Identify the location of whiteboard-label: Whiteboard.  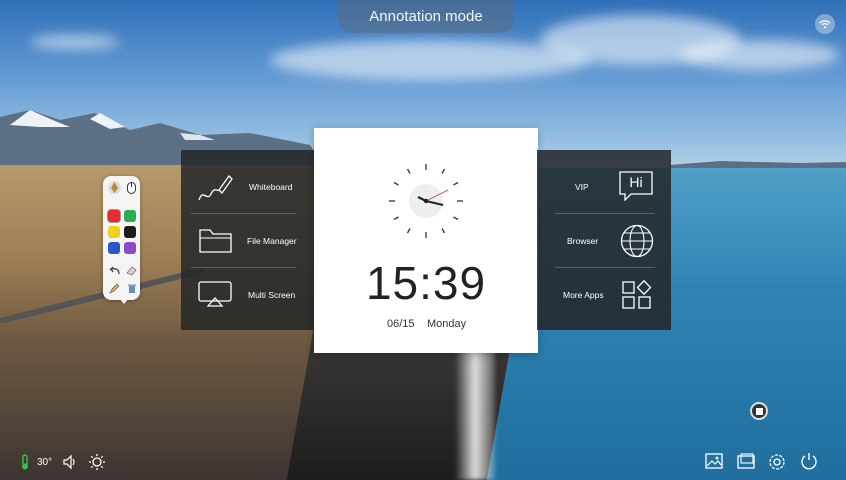
(271, 187).